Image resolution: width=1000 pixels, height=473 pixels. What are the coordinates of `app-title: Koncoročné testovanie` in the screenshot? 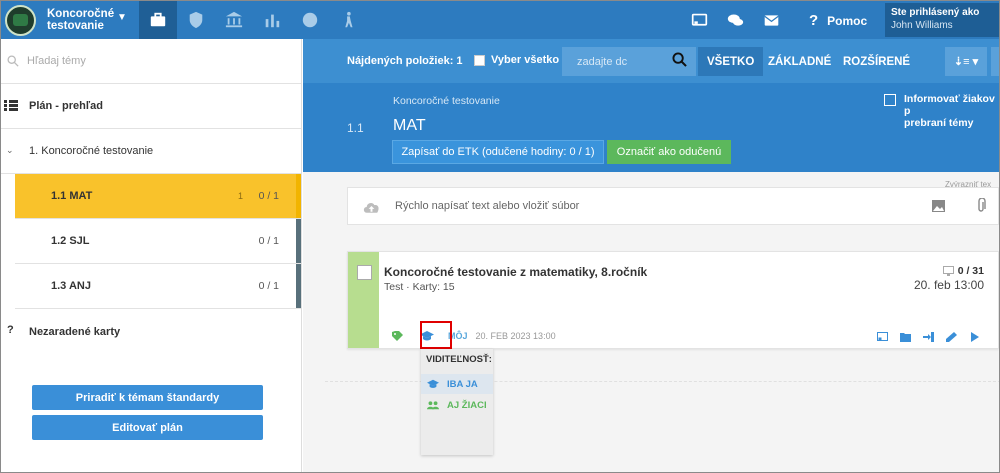 It's located at (80, 20).